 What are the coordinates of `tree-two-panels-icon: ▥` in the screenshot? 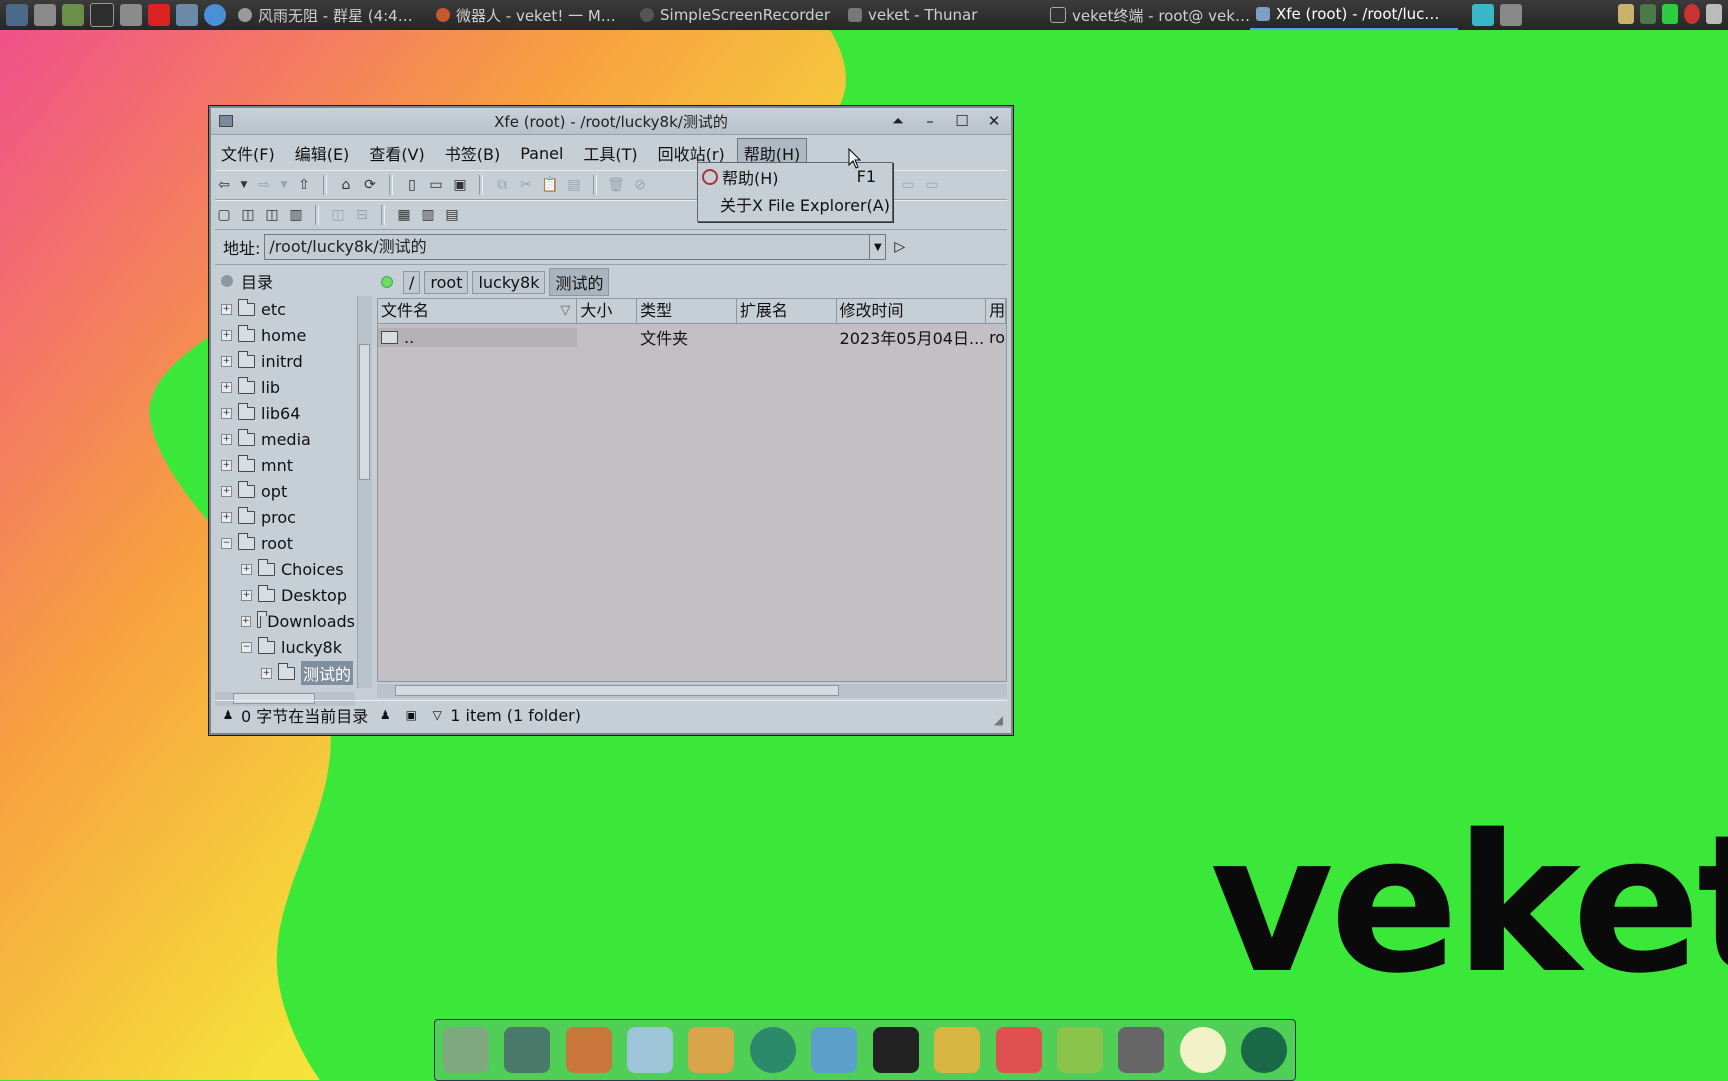 It's located at (296, 215).